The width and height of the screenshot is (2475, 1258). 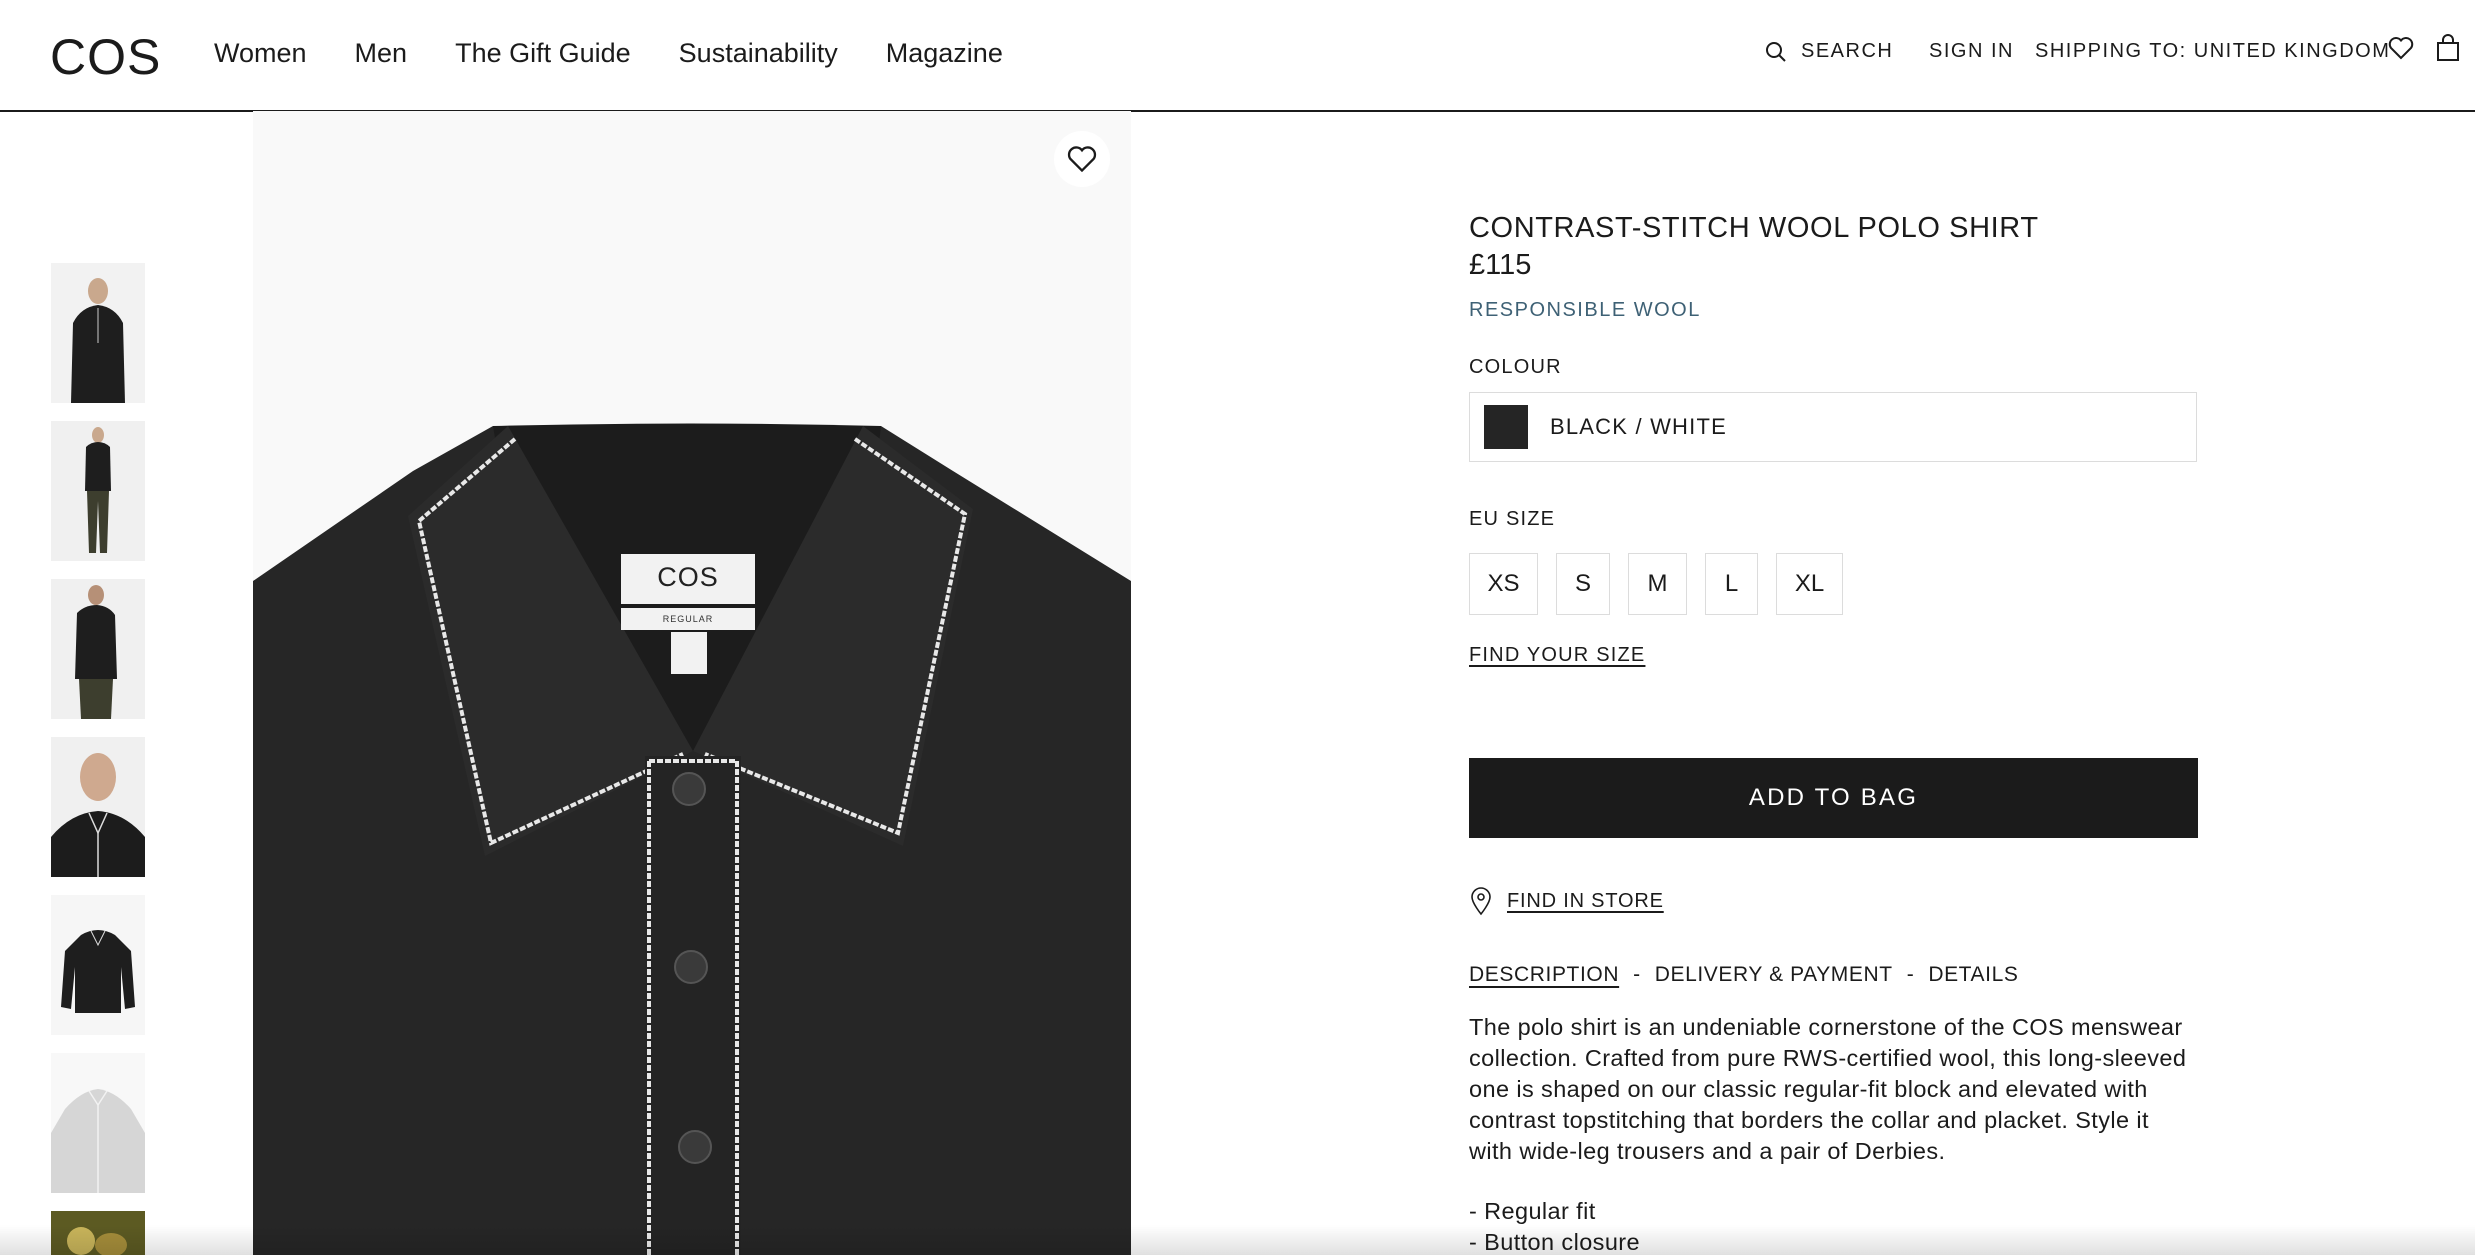 What do you see at coordinates (688, 619) in the screenshot?
I see `garment-label-fit: REGULAR` at bounding box center [688, 619].